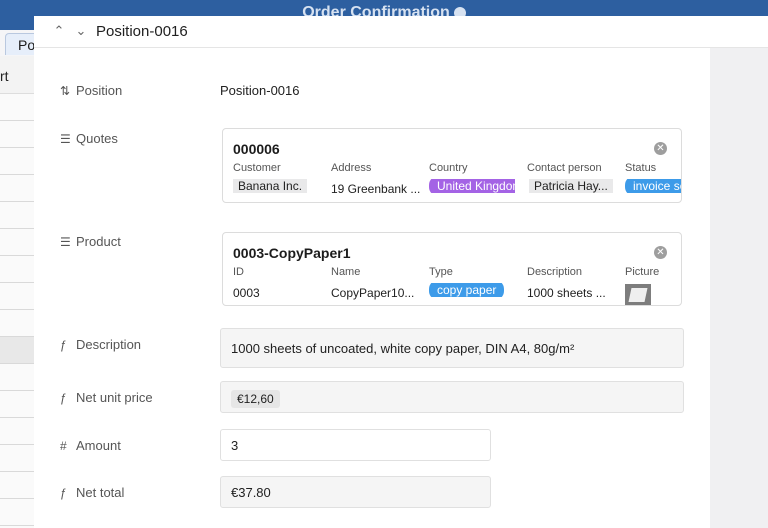 Image resolution: width=768 pixels, height=528 pixels. Describe the element at coordinates (99, 90) in the screenshot. I see `position-label-text: Position` at that location.